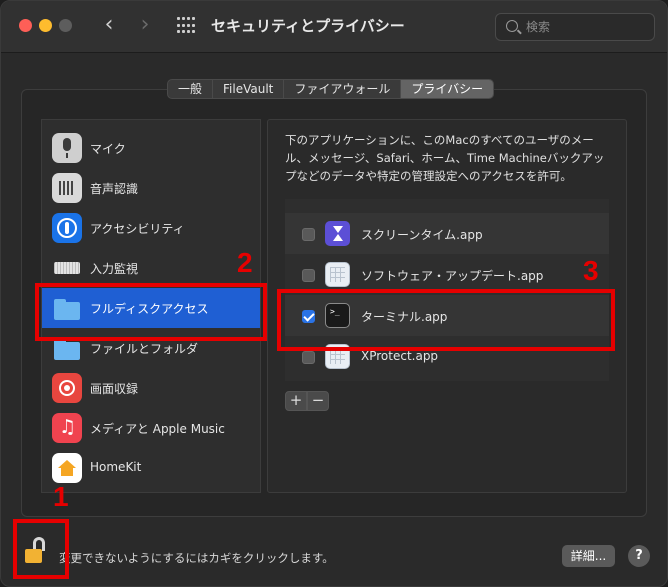 Image resolution: width=668 pixels, height=587 pixels. Describe the element at coordinates (151, 468) in the screenshot. I see `sidebar-item-homekit: HomeKit` at that location.